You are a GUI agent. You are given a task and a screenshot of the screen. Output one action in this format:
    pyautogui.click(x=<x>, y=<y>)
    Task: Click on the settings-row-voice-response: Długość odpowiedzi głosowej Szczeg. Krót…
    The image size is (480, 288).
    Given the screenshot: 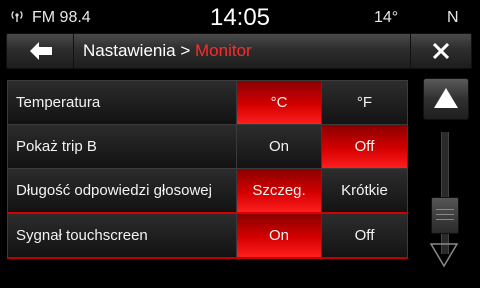 What is the action you would take?
    pyautogui.click(x=207, y=191)
    